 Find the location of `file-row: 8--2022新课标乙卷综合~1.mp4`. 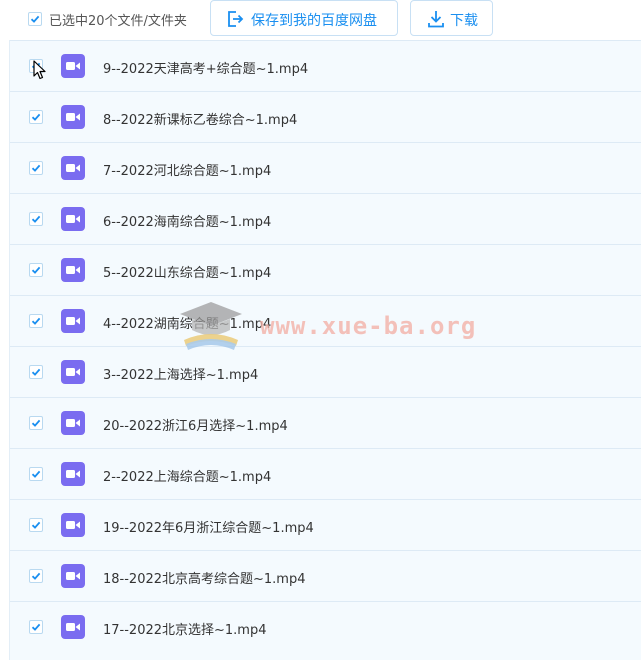

file-row: 8--2022新课标乙卷综合~1.mp4 is located at coordinates (325, 116).